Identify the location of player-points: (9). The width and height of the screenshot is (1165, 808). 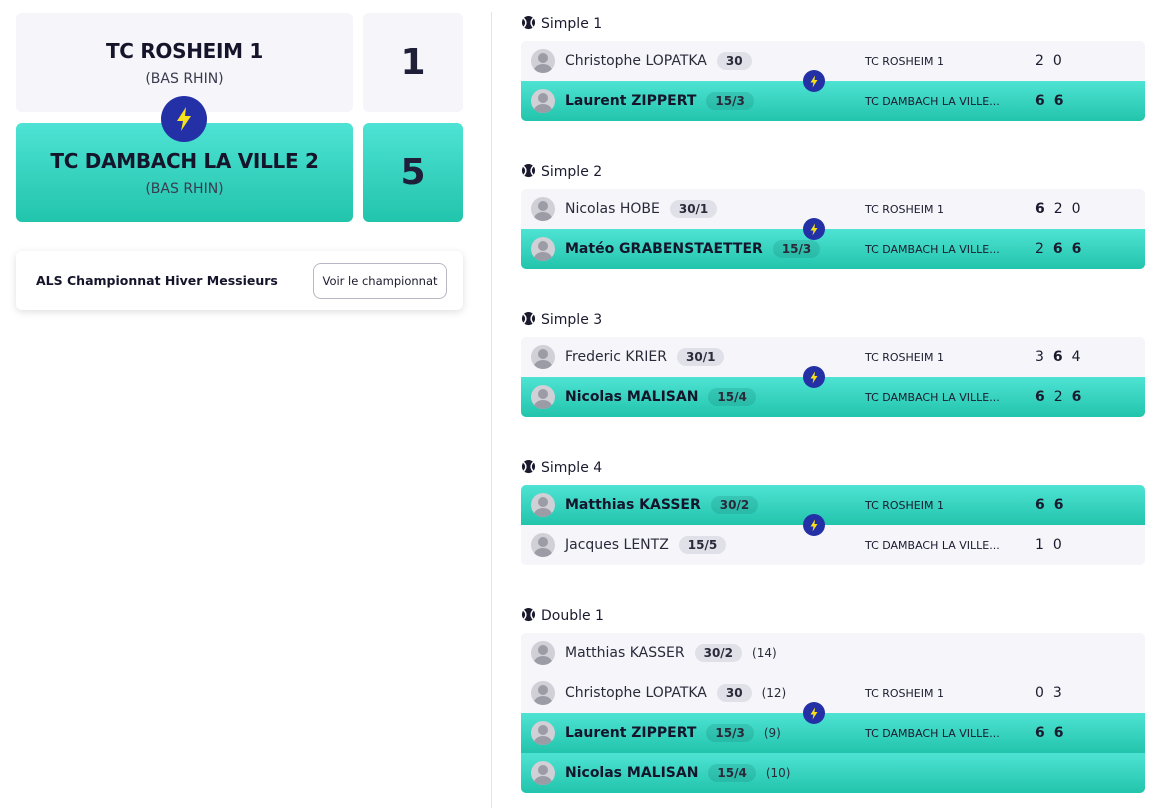
(772, 733).